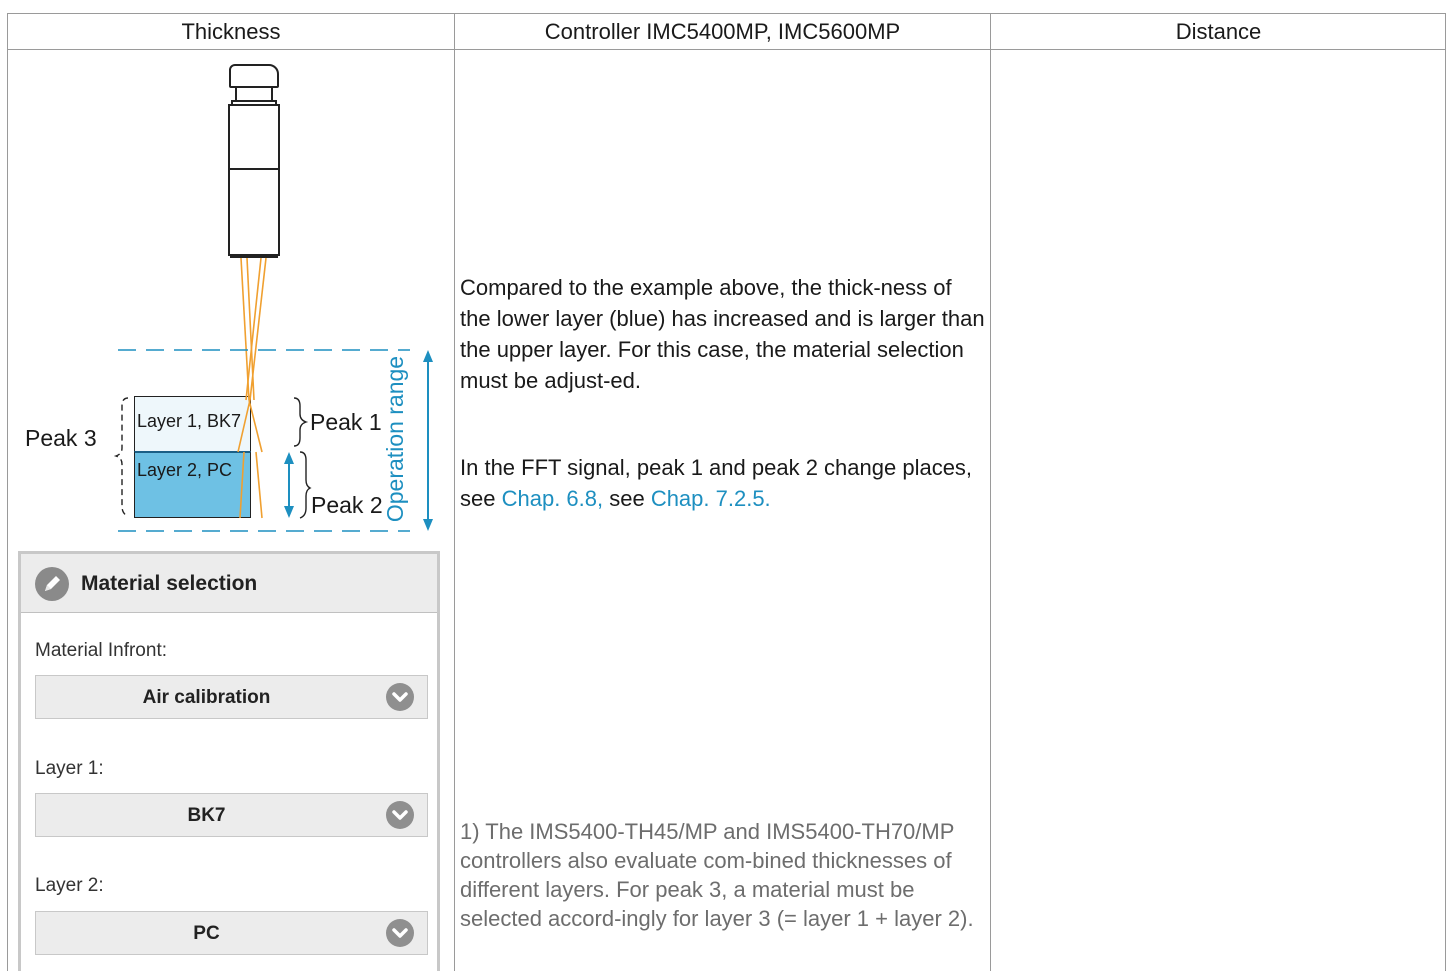 The height and width of the screenshot is (971, 1451). I want to click on layer-1-select: BK7, so click(231, 815).